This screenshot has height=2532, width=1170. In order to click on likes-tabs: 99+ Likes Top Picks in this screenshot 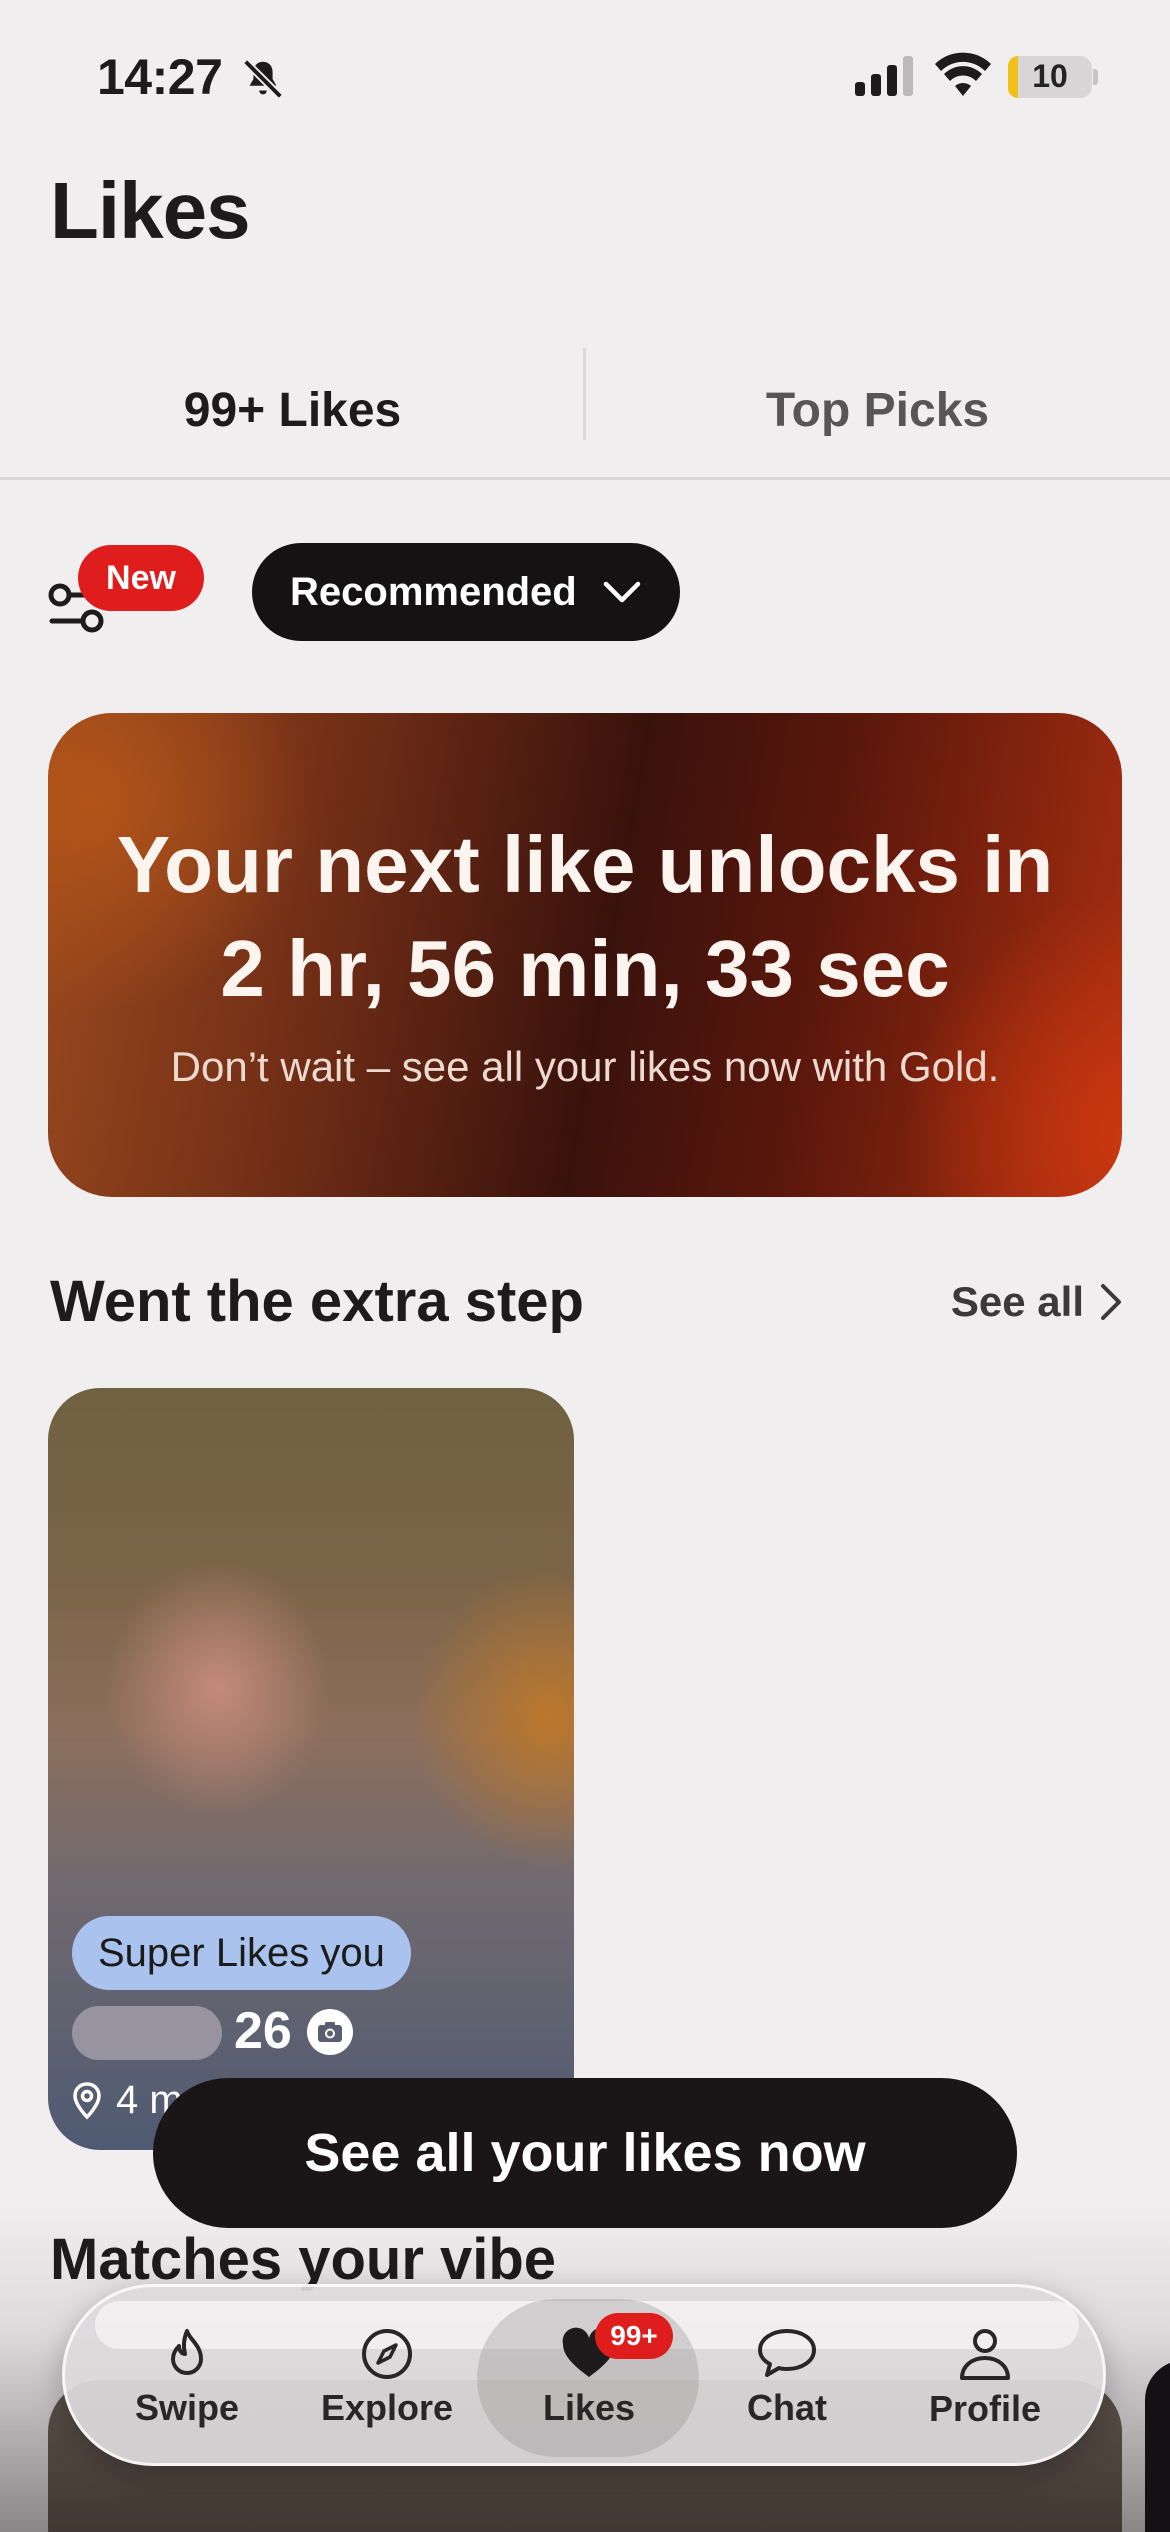, I will do `click(585, 410)`.